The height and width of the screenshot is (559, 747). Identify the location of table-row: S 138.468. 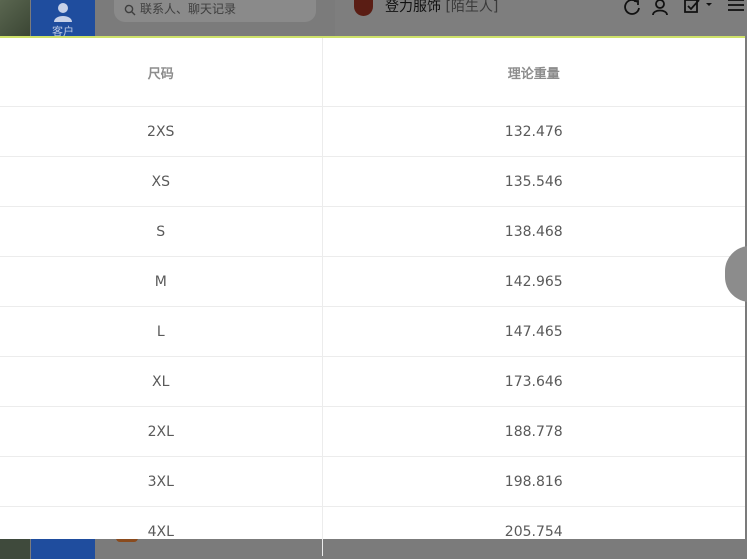
(372, 231).